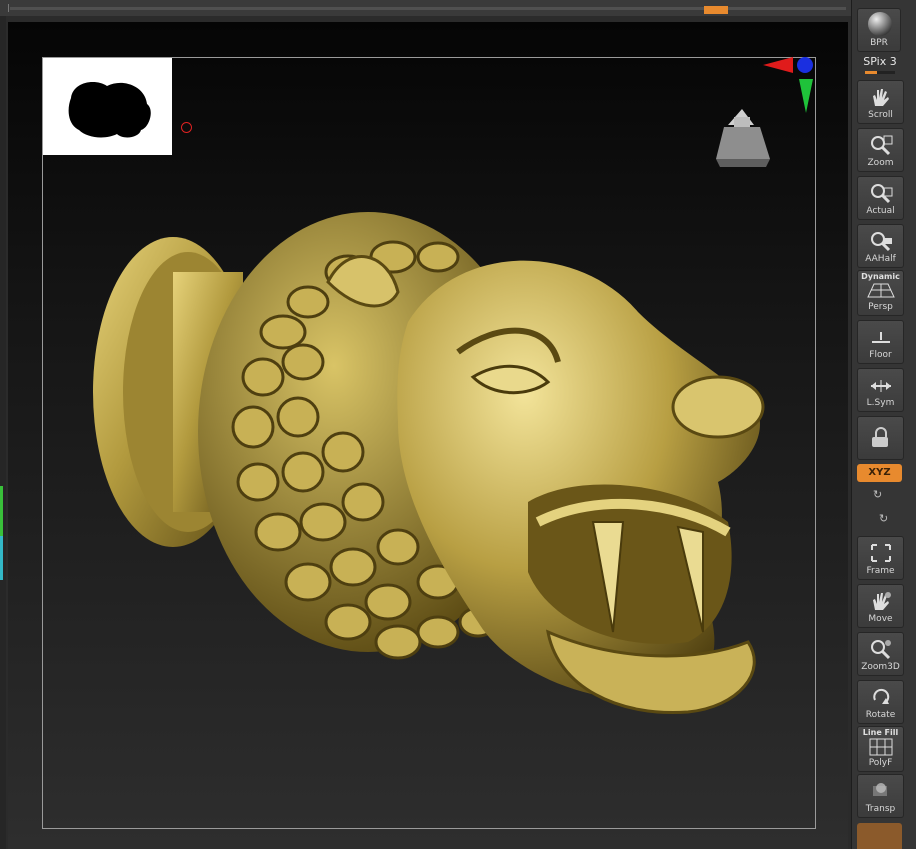 Image resolution: width=916 pixels, height=849 pixels. What do you see at coordinates (881, 290) in the screenshot?
I see `perspective-grid-icon` at bounding box center [881, 290].